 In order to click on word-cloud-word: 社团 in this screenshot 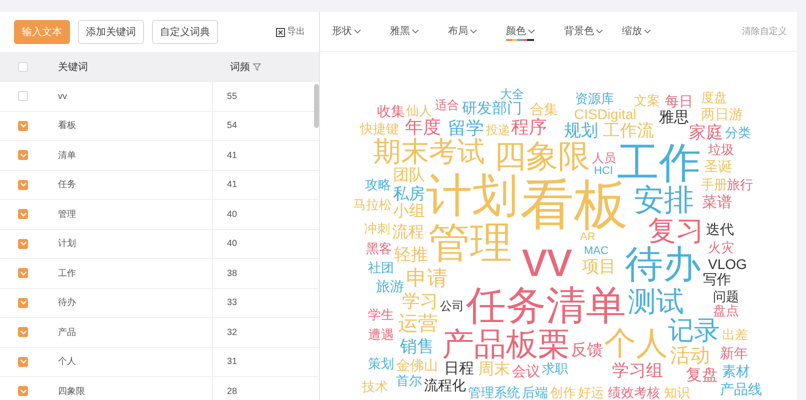, I will do `click(381, 267)`.